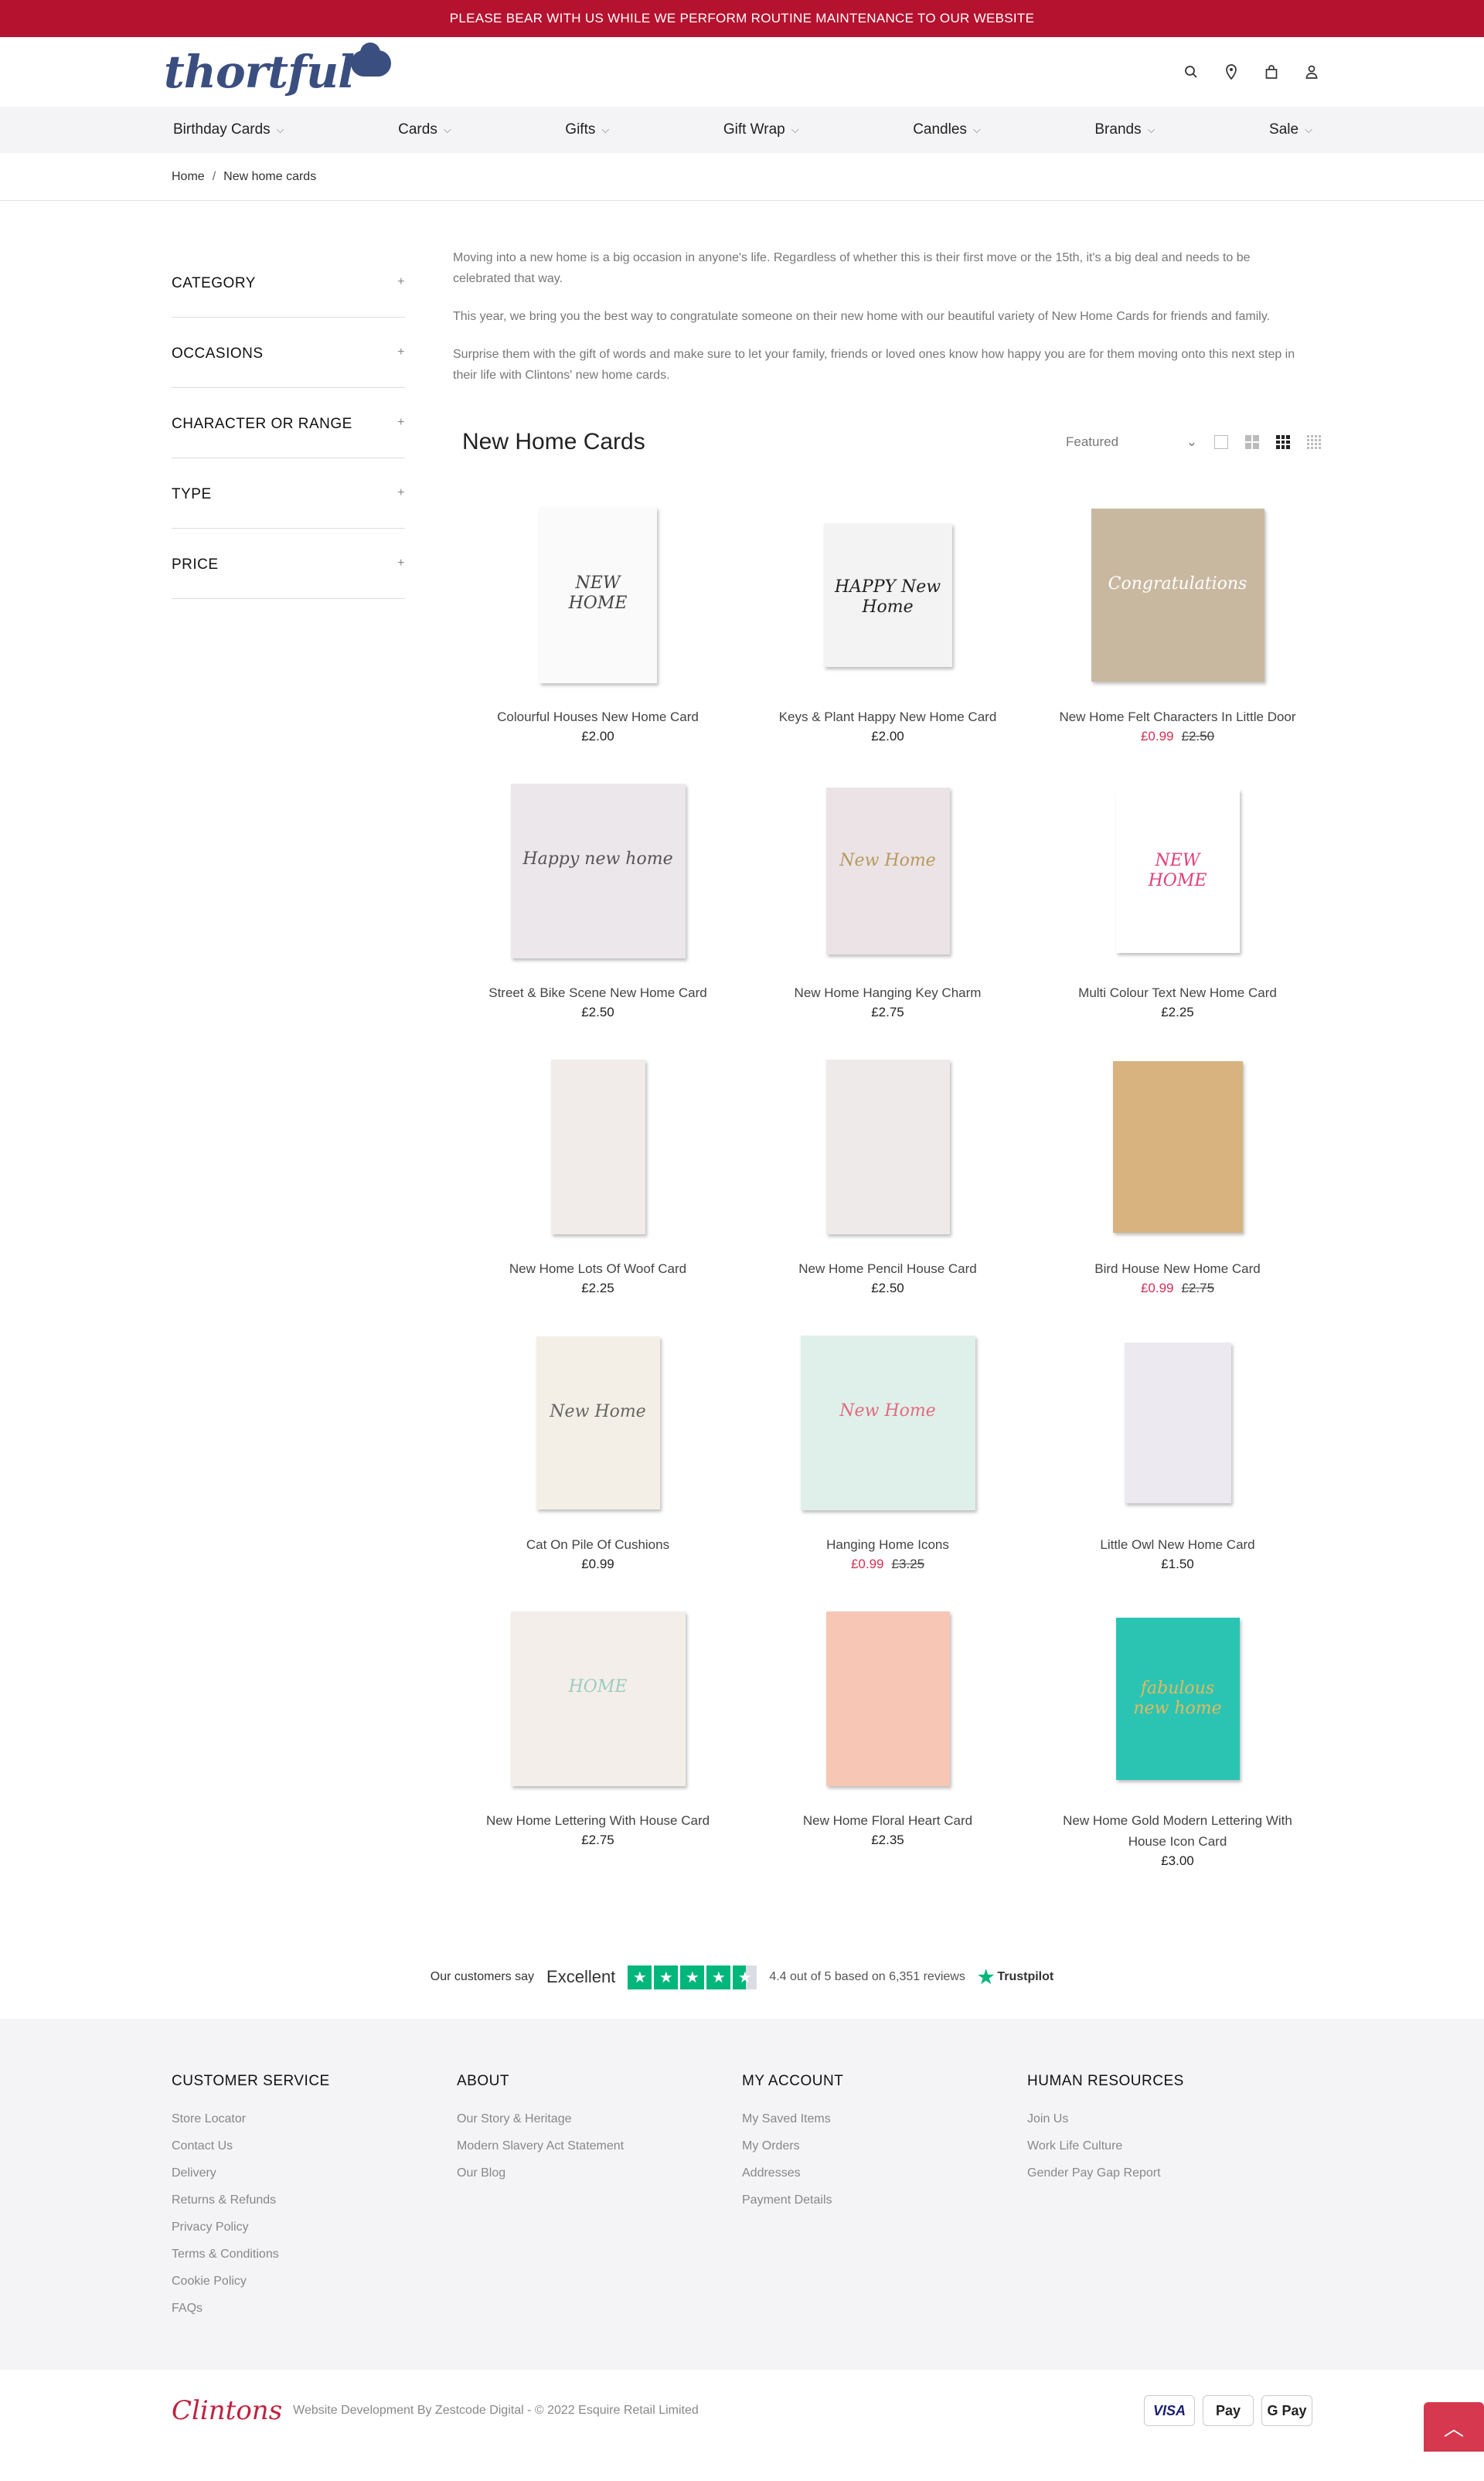  What do you see at coordinates (888, 1820) in the screenshot?
I see `product-name: New Home Floral Heart Card` at bounding box center [888, 1820].